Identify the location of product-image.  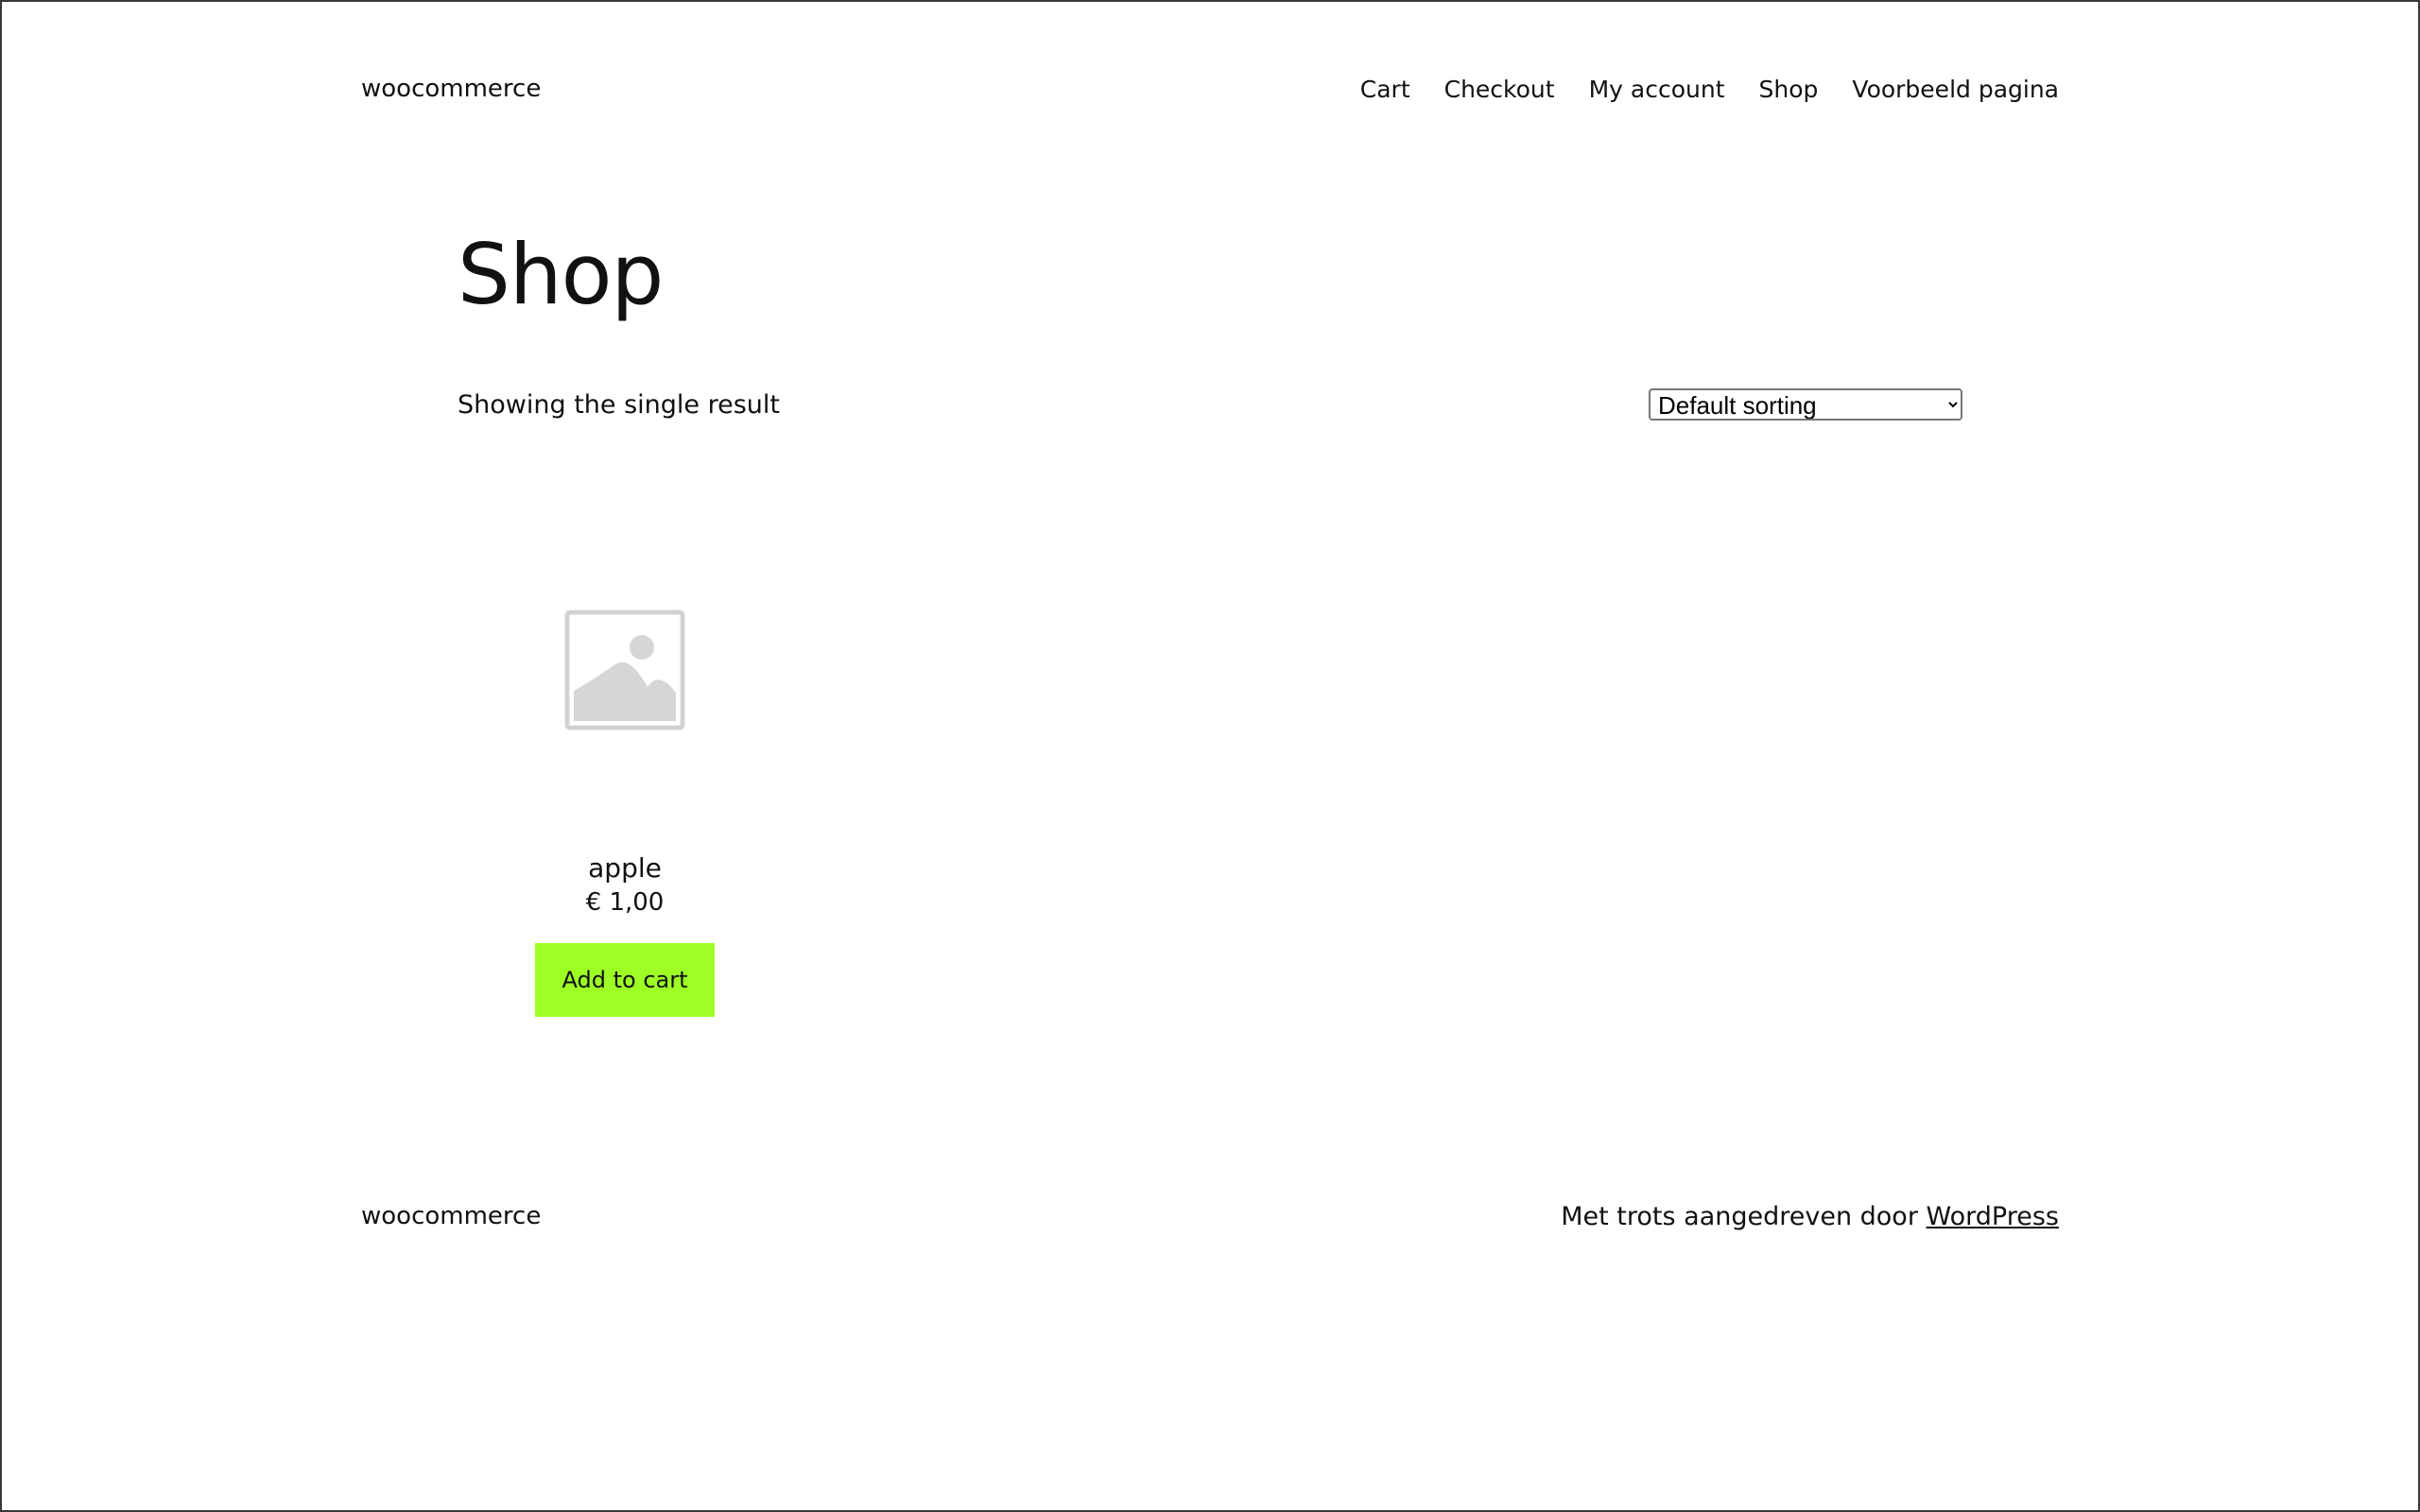
(625, 670).